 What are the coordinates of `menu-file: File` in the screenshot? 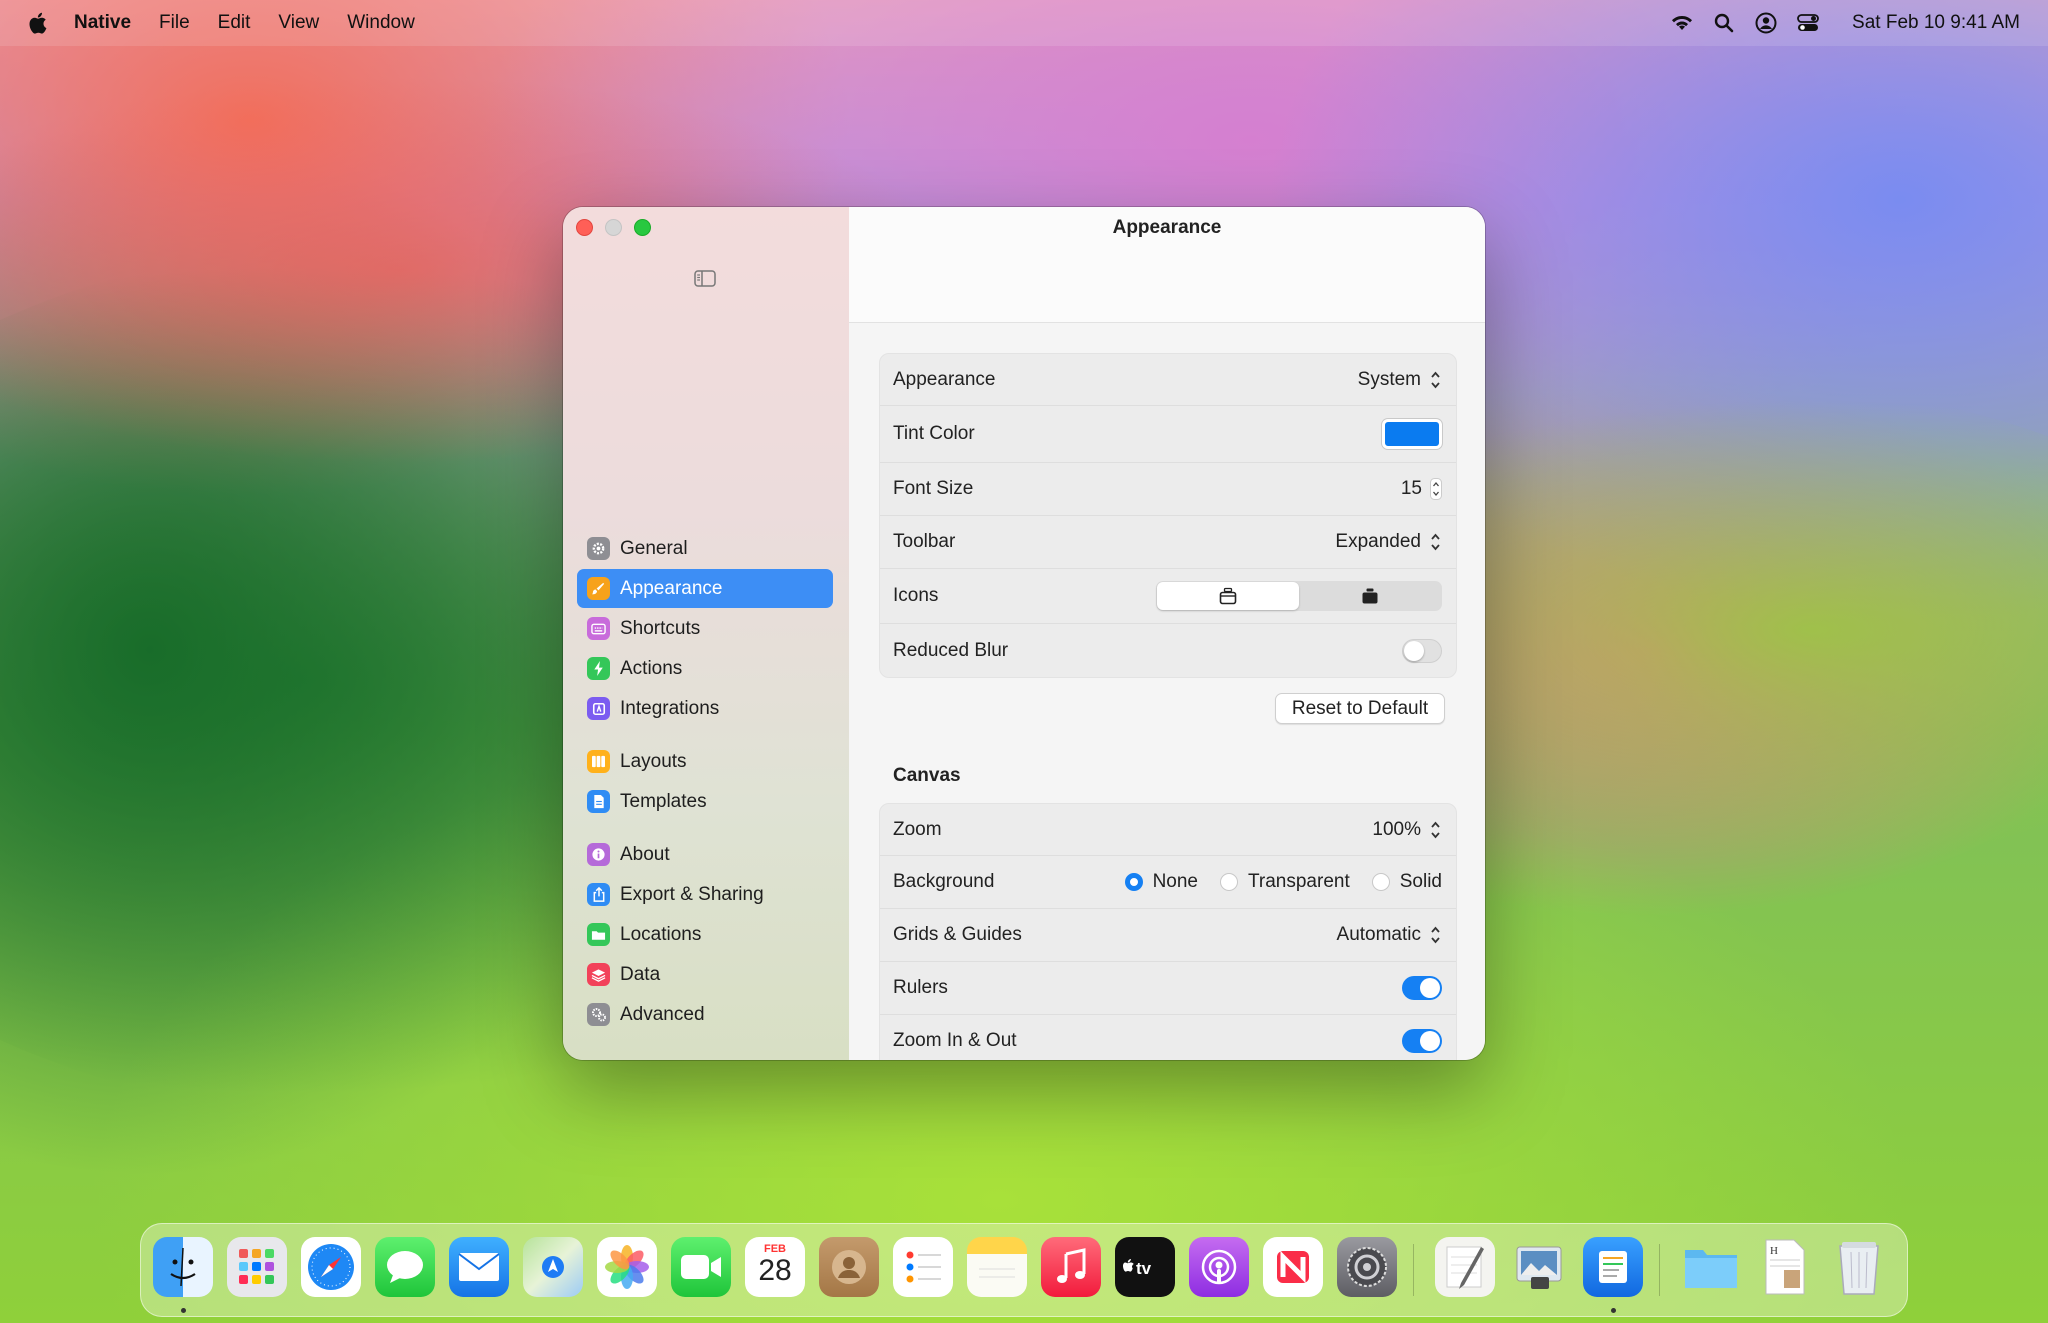 It's located at (174, 23).